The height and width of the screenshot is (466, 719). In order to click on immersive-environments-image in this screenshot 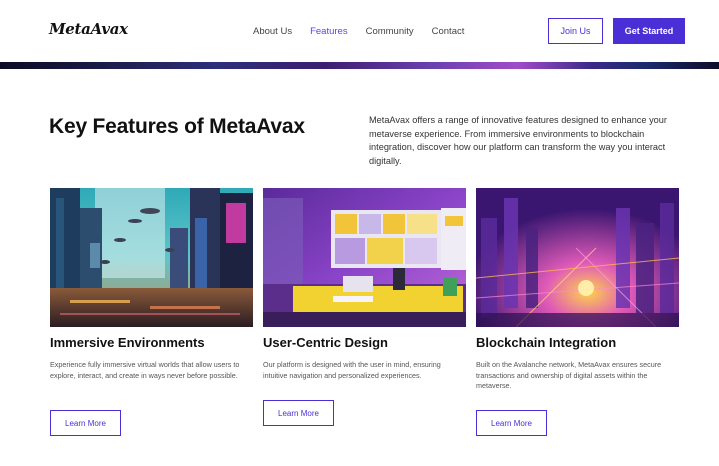, I will do `click(151, 257)`.